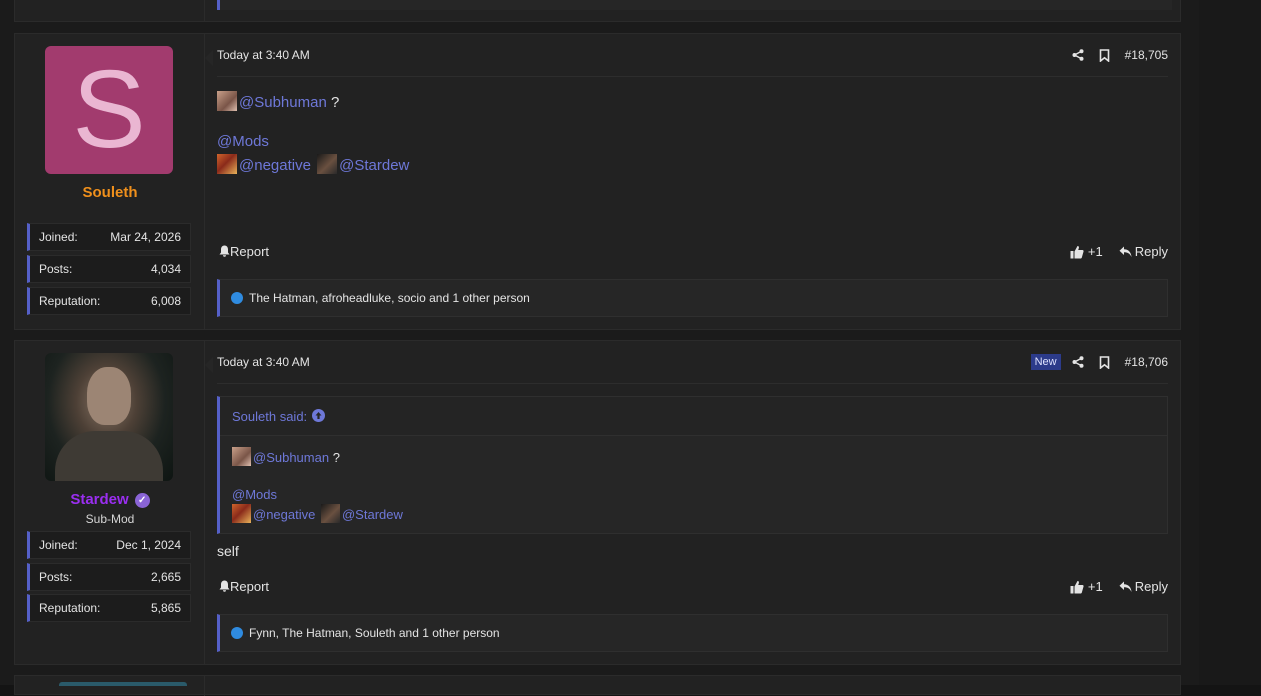 The height and width of the screenshot is (696, 1261). What do you see at coordinates (109, 608) in the screenshot?
I see `stat-reputation: Reputation: 5,865` at bounding box center [109, 608].